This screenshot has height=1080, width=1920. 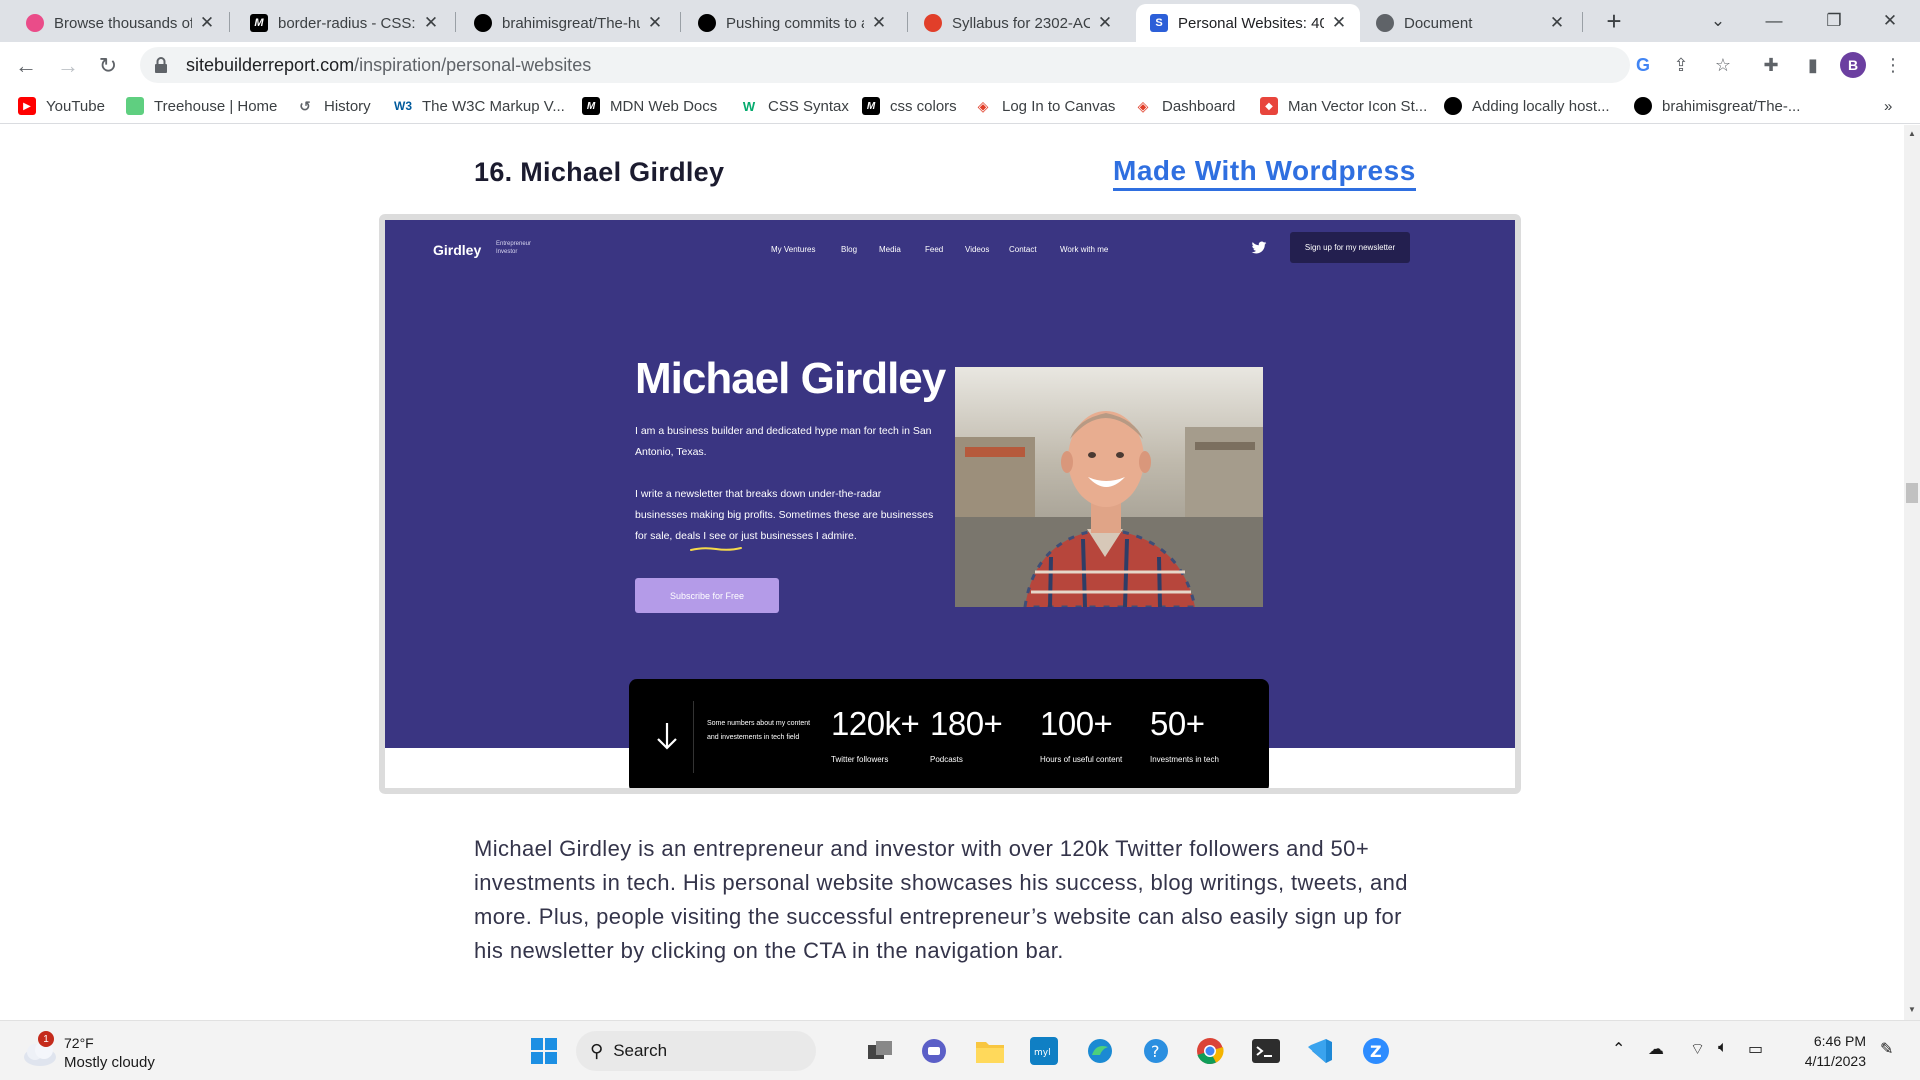 What do you see at coordinates (201, 106) in the screenshot?
I see `bookmark-treehouse: Treehouse | Home` at bounding box center [201, 106].